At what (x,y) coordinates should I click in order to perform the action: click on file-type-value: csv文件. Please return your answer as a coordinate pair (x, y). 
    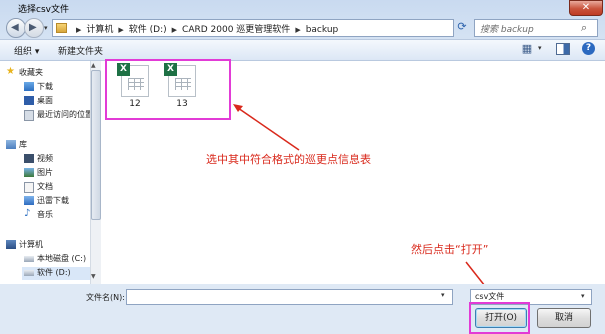
    Looking at the image, I should click on (490, 296).